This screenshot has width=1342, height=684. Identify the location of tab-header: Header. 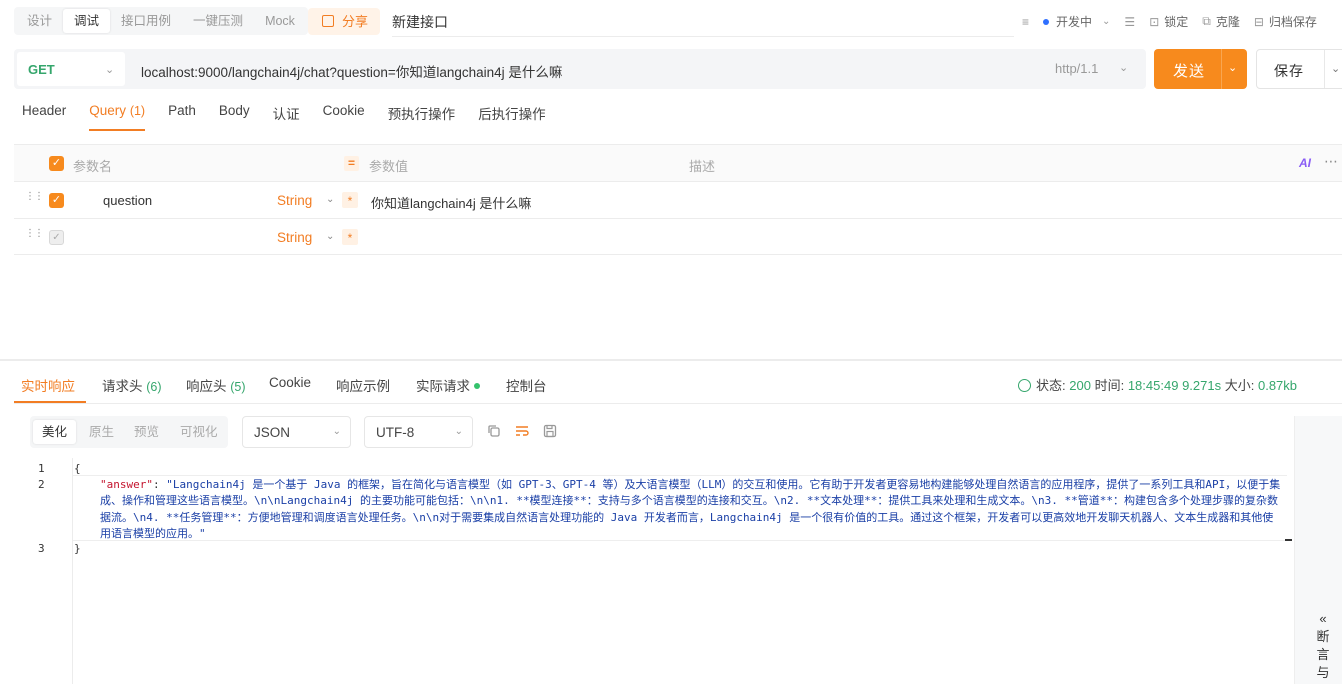
(44, 117).